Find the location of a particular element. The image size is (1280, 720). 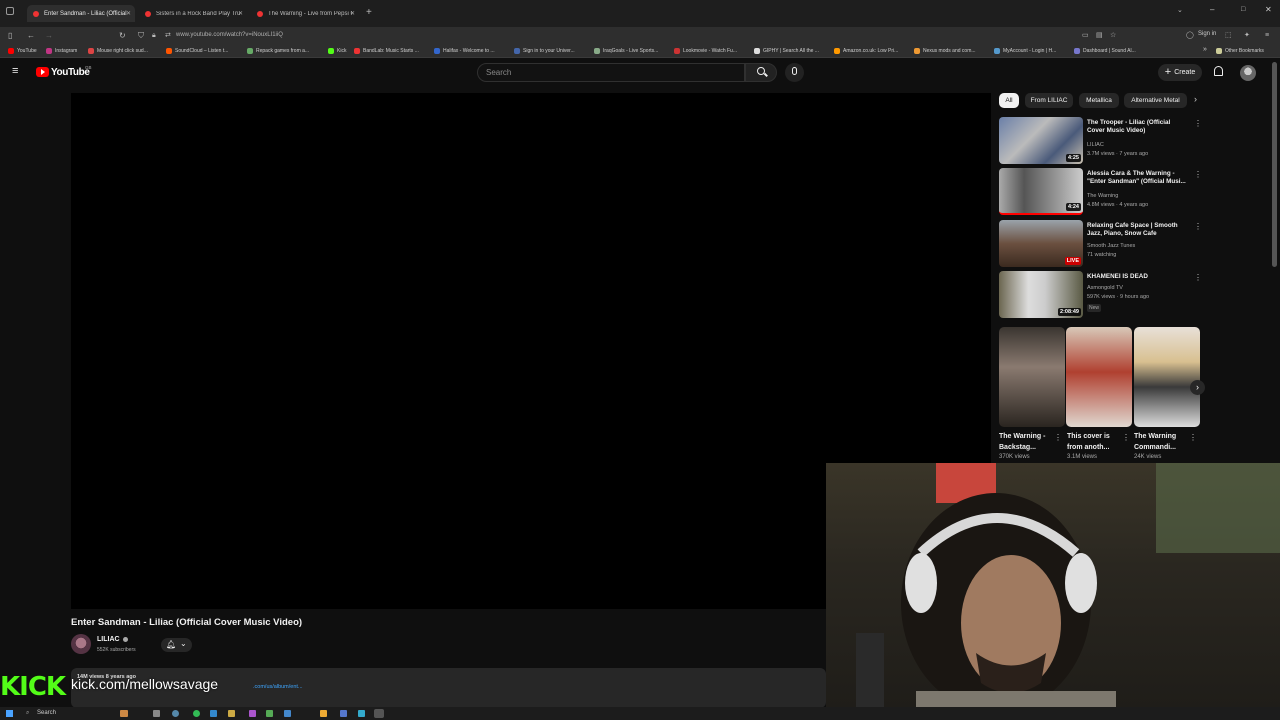

shield-icon: ⛉ is located at coordinates (141, 35).